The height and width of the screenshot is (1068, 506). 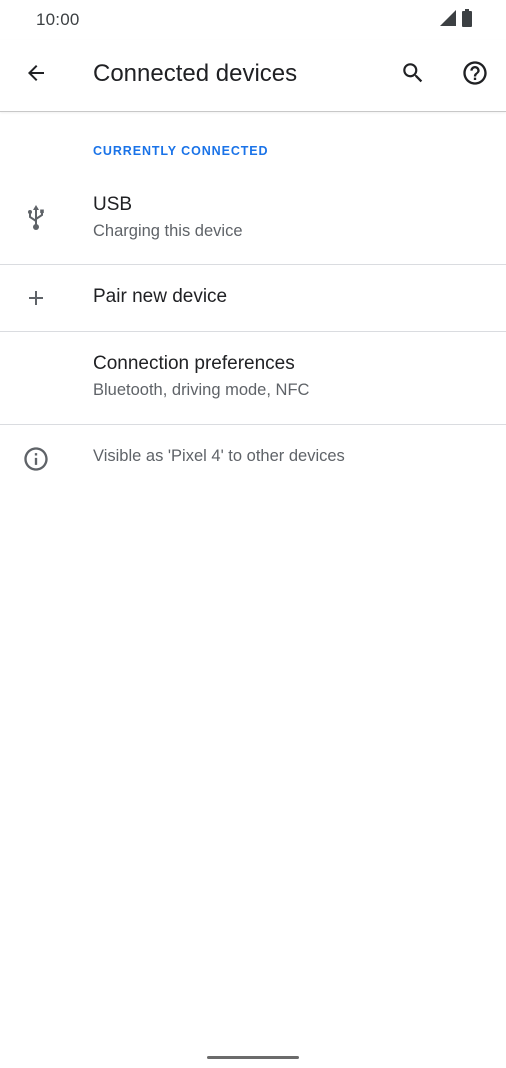 I want to click on add-icon, so click(x=36, y=298).